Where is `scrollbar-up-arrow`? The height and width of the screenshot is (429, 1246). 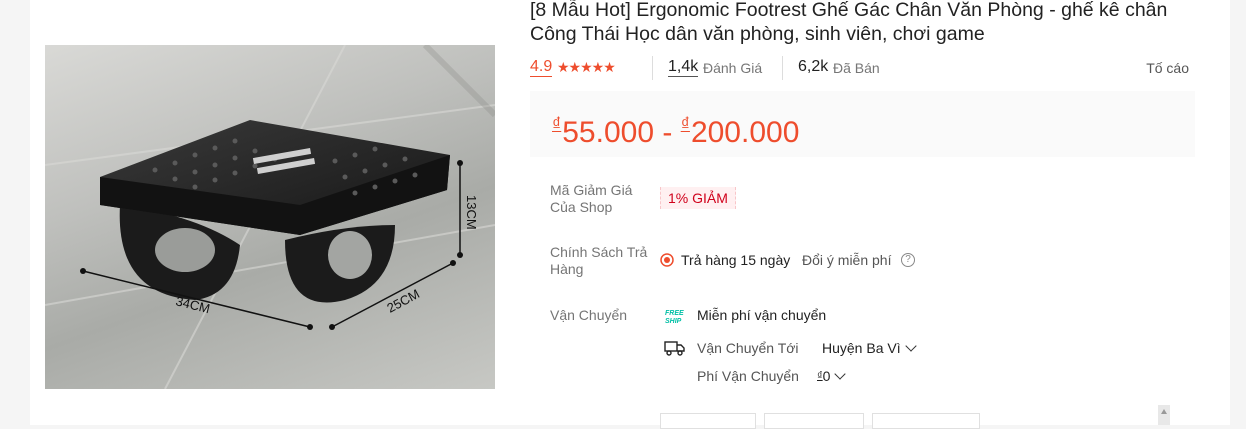 scrollbar-up-arrow is located at coordinates (1164, 415).